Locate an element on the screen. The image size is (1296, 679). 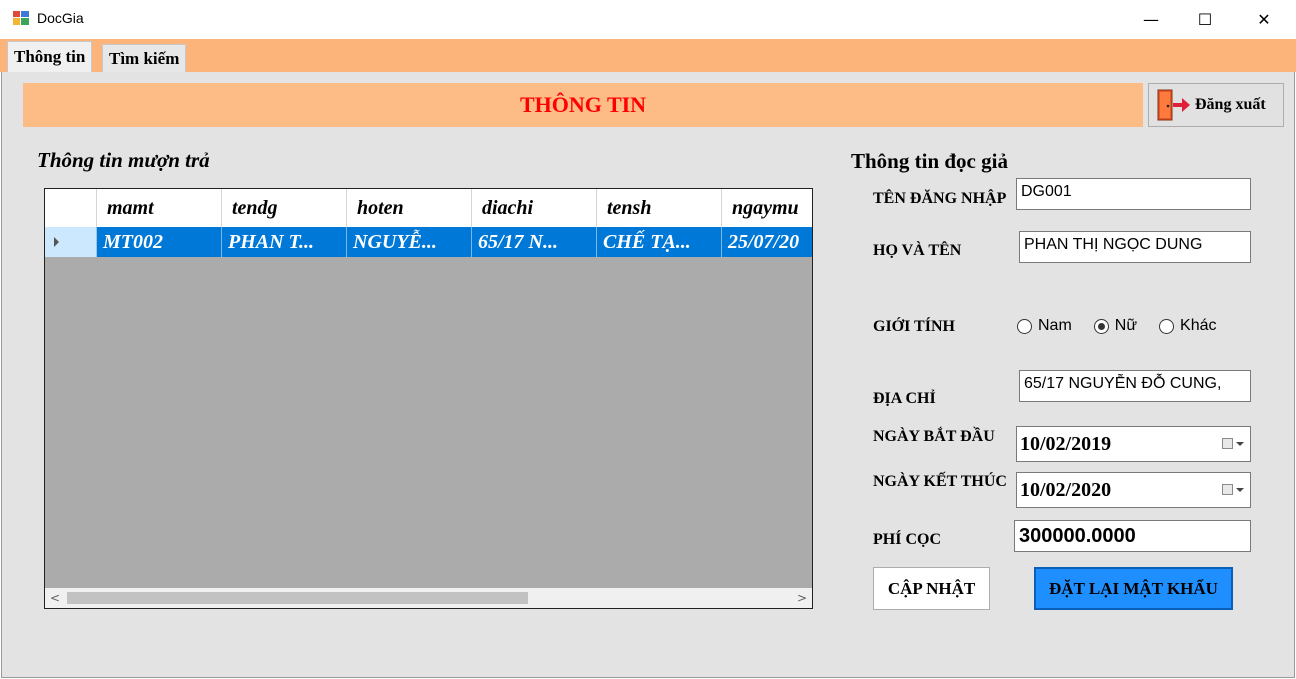
page-title: THÔNG TIN is located at coordinates (583, 104).